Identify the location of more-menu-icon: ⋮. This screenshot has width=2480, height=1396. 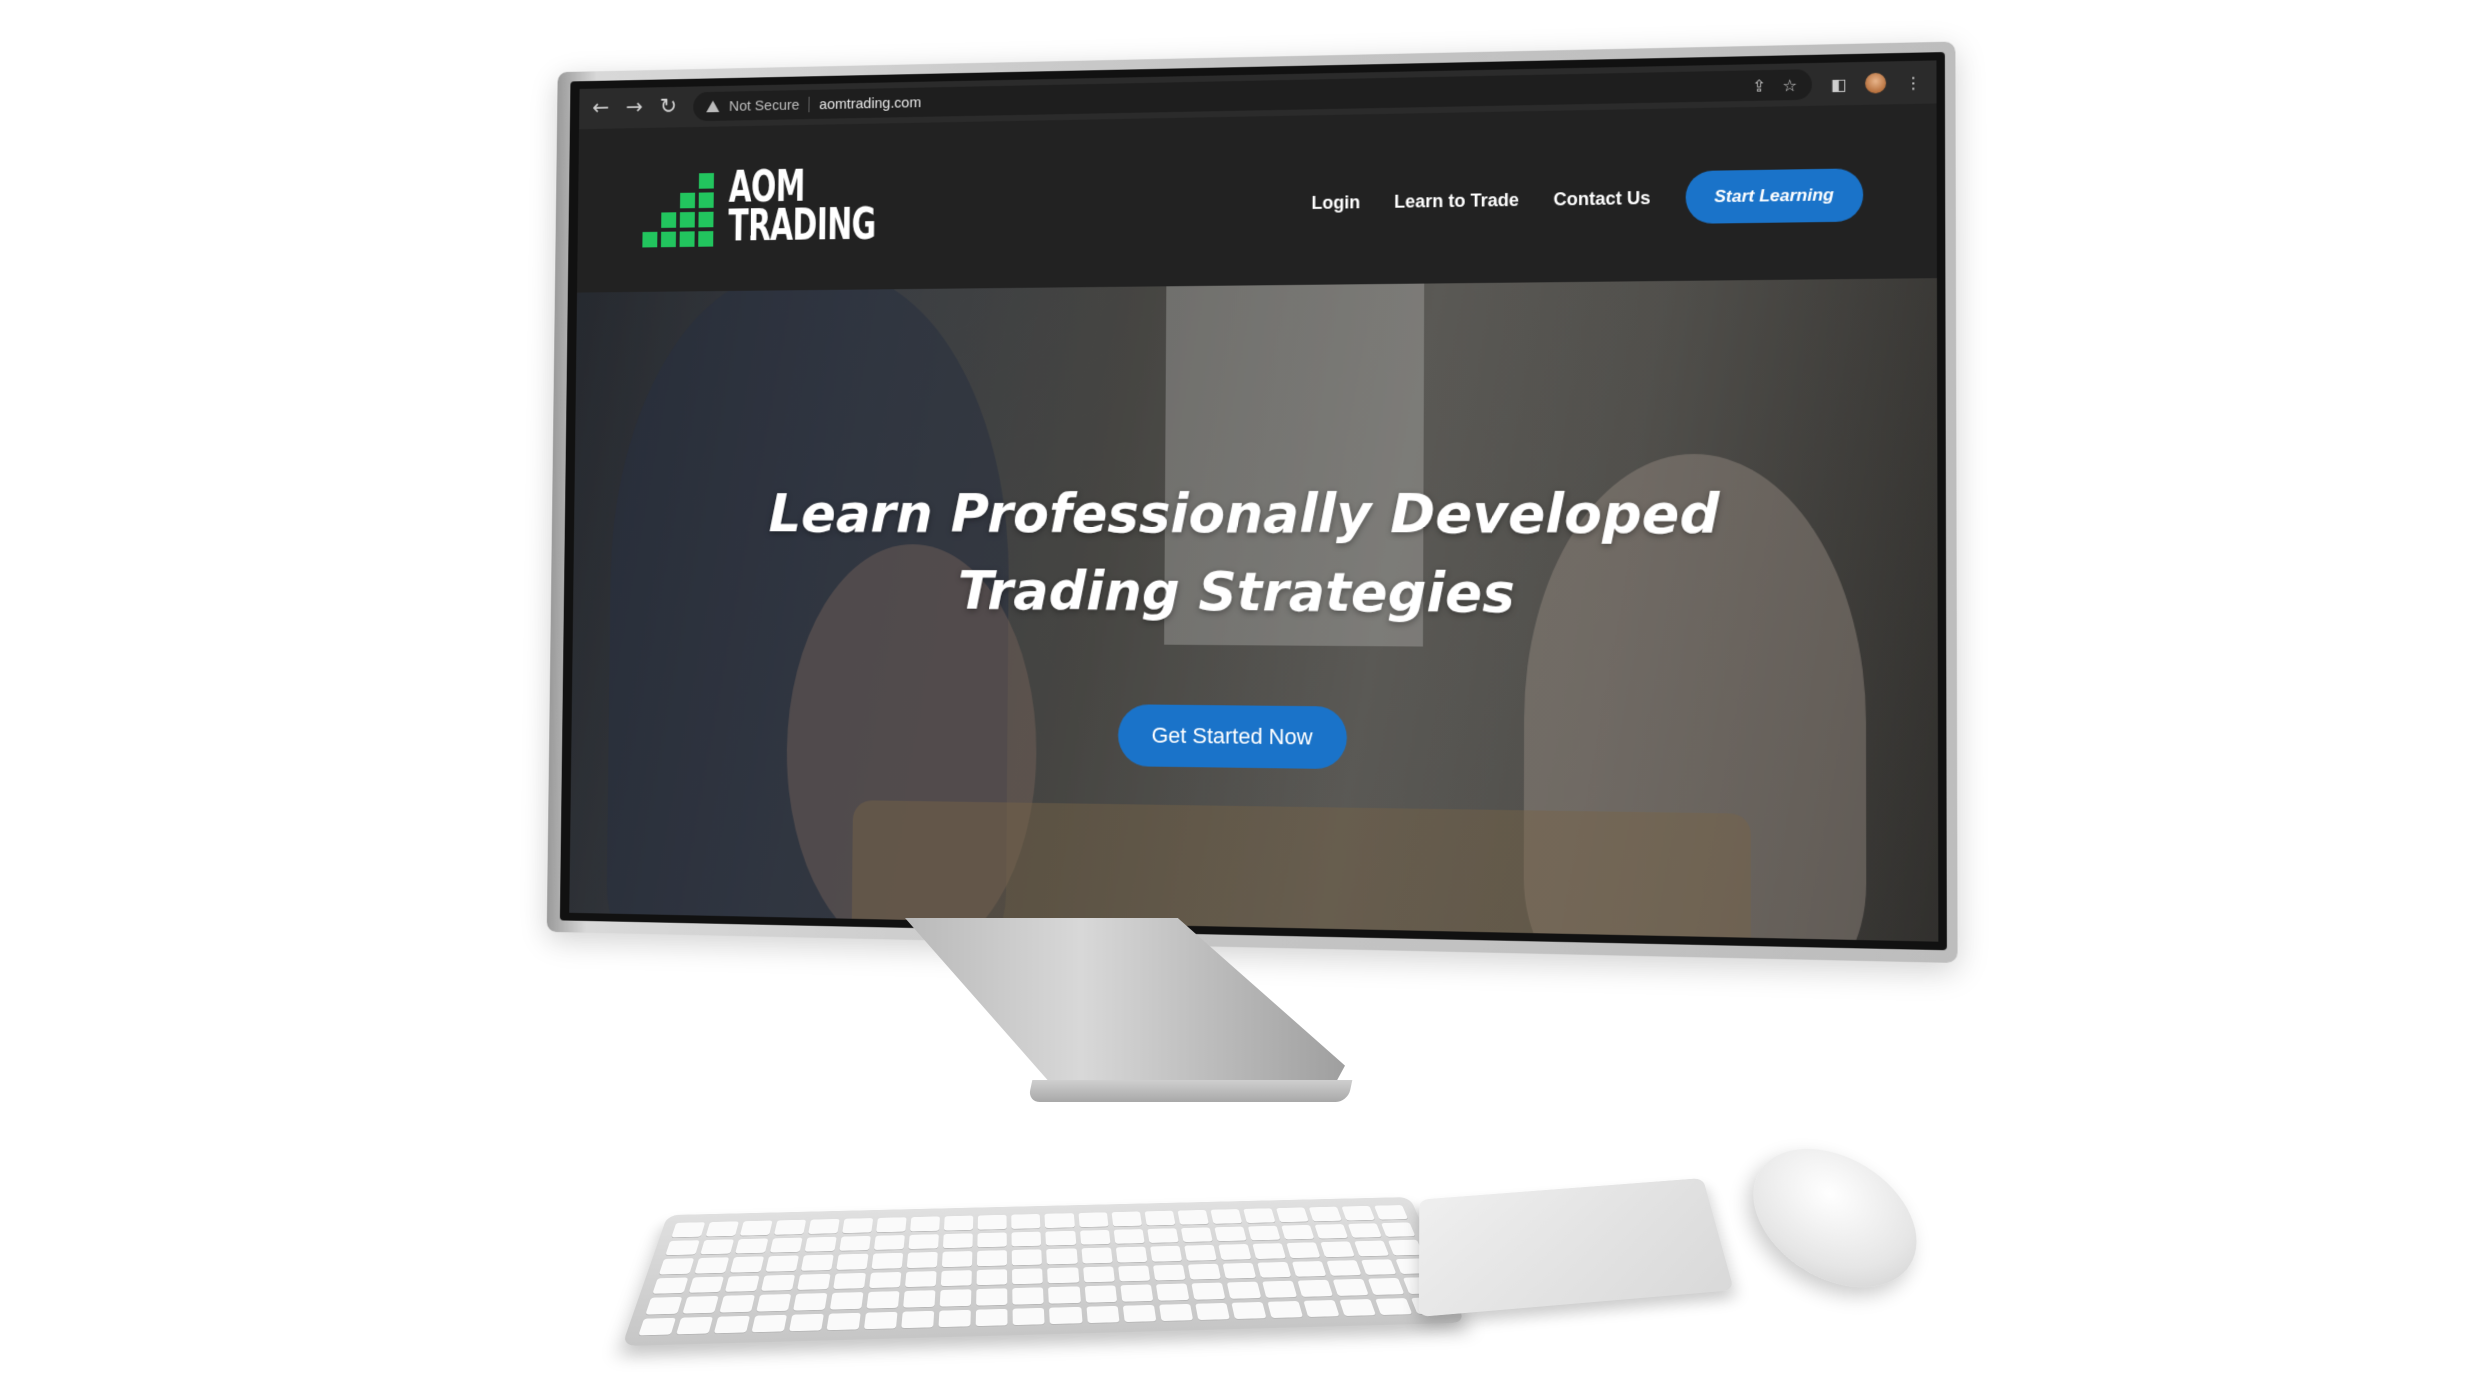
(1913, 82).